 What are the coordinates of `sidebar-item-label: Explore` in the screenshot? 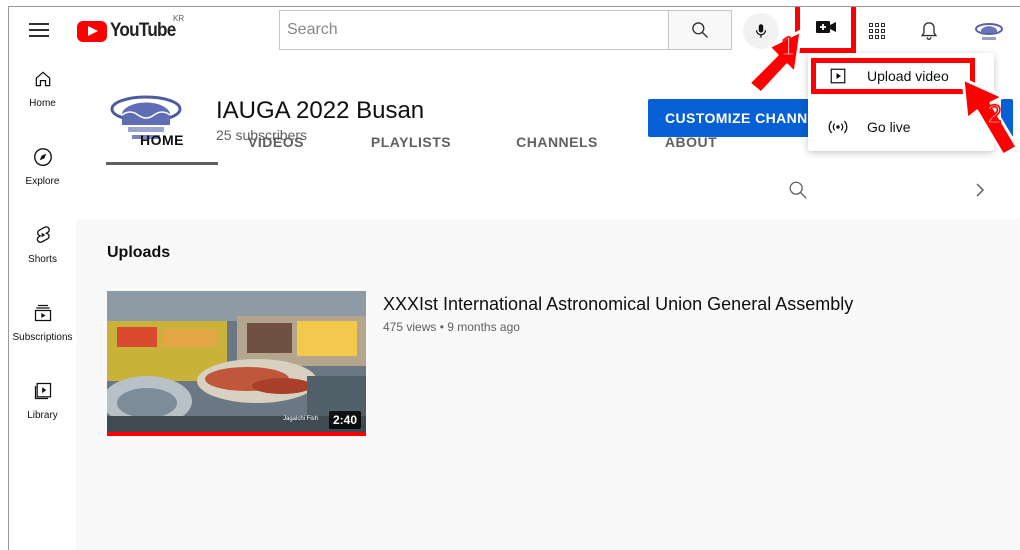 It's located at (42, 181).